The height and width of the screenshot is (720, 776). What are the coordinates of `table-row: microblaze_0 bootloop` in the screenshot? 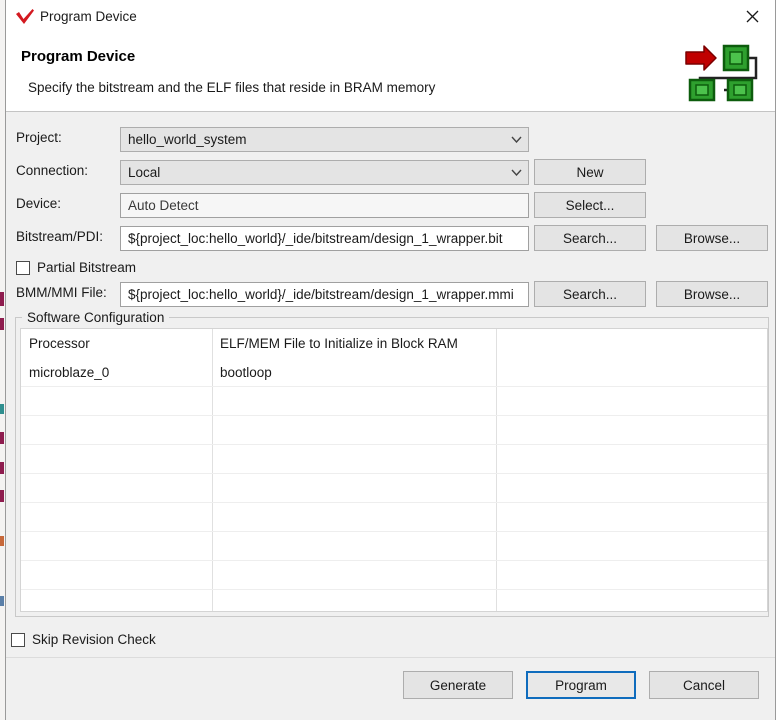 It's located at (394, 372).